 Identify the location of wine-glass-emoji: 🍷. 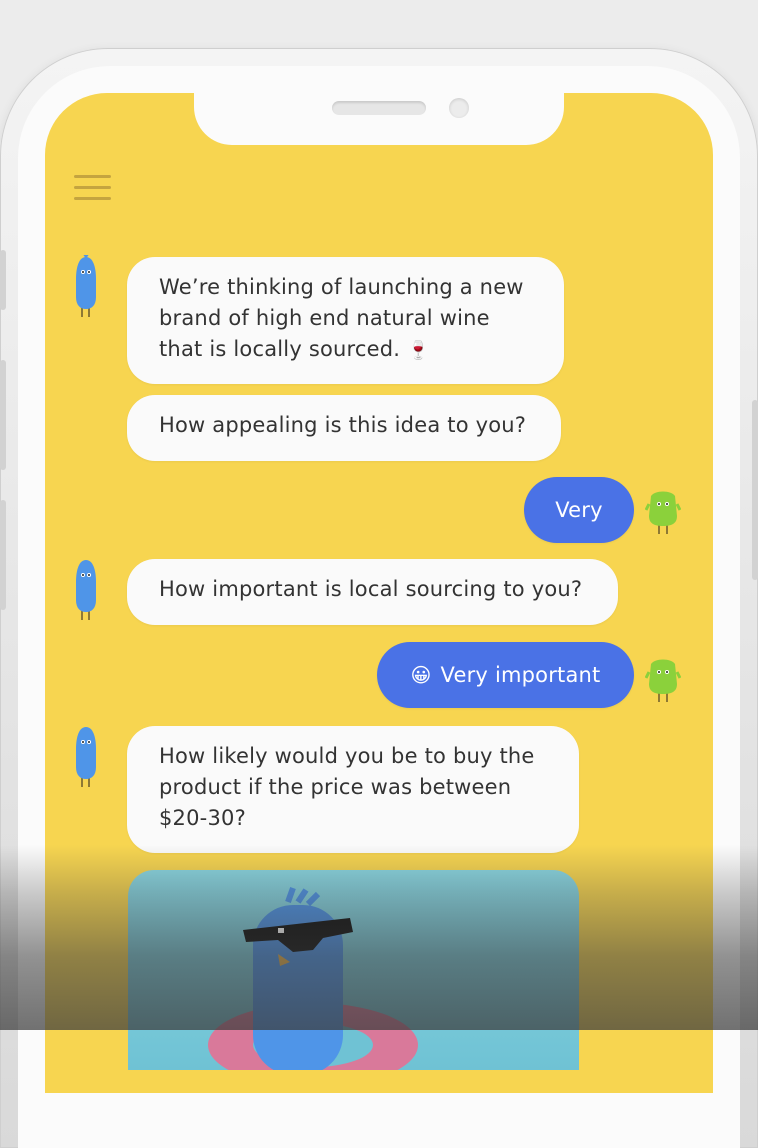
(418, 350).